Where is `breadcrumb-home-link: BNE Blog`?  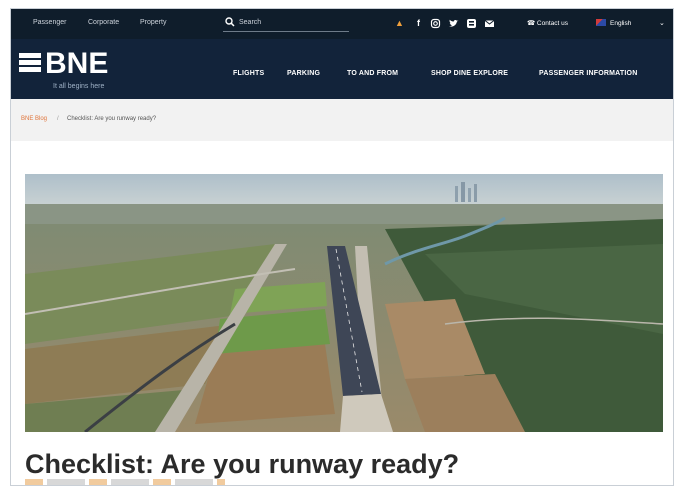 breadcrumb-home-link: BNE Blog is located at coordinates (34, 119).